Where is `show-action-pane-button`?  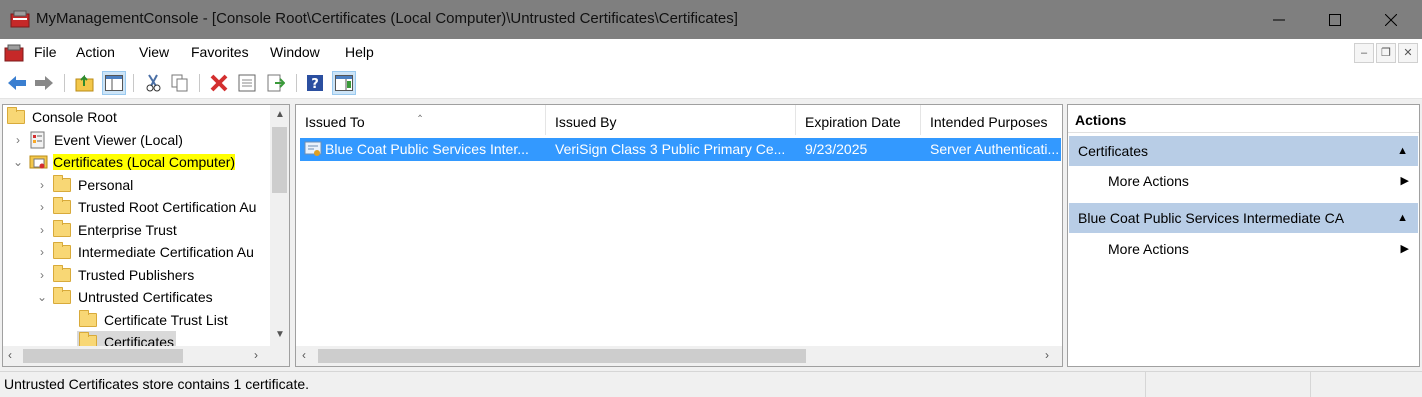 show-action-pane-button is located at coordinates (344, 83).